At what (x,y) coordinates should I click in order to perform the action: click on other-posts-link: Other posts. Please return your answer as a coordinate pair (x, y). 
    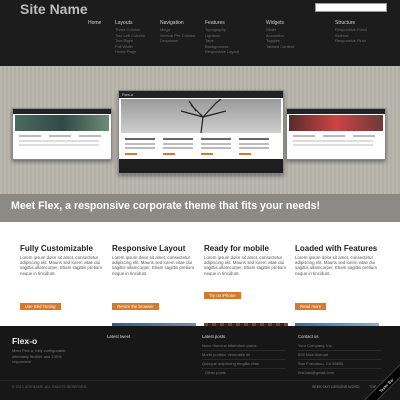
    Looking at the image, I should click on (215, 372).